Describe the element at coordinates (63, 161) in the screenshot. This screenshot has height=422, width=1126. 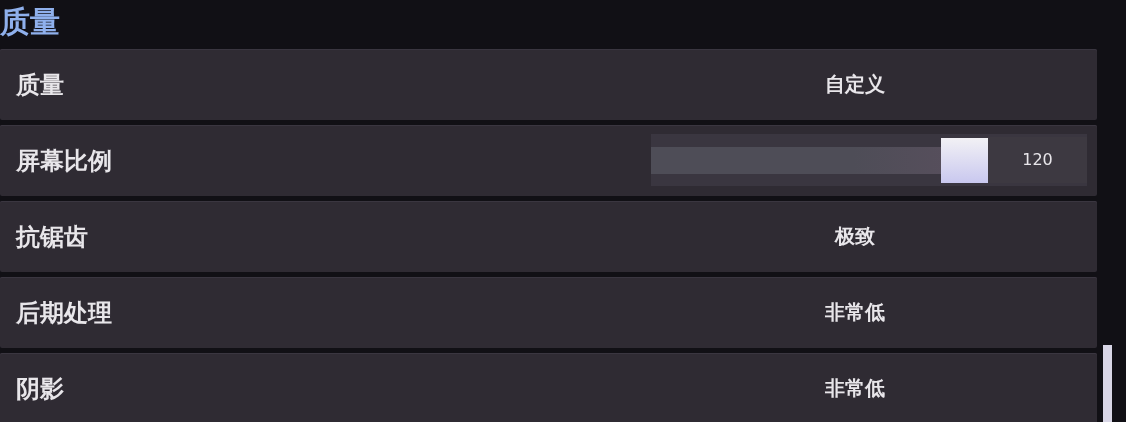
I see `setting-label: 屏幕比例` at that location.